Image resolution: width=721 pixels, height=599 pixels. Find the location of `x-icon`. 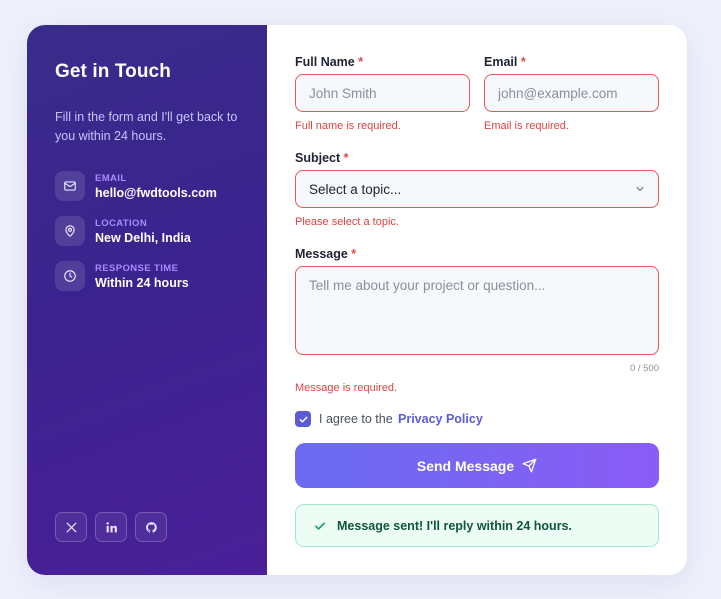

x-icon is located at coordinates (71, 527).